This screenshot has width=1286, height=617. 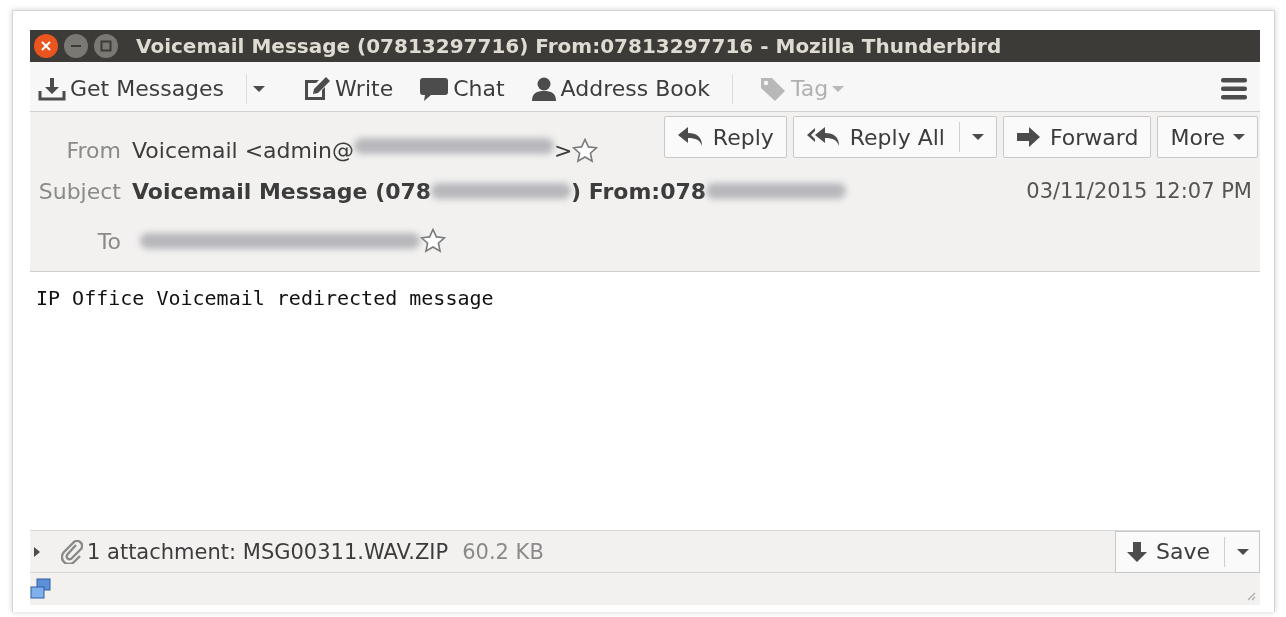 I want to click on minimize-icon, so click(x=76, y=46).